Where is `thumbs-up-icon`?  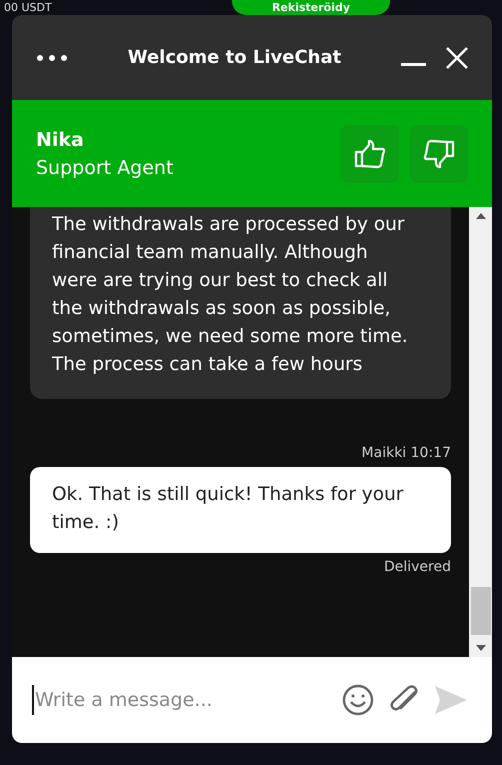
thumbs-up-icon is located at coordinates (370, 153).